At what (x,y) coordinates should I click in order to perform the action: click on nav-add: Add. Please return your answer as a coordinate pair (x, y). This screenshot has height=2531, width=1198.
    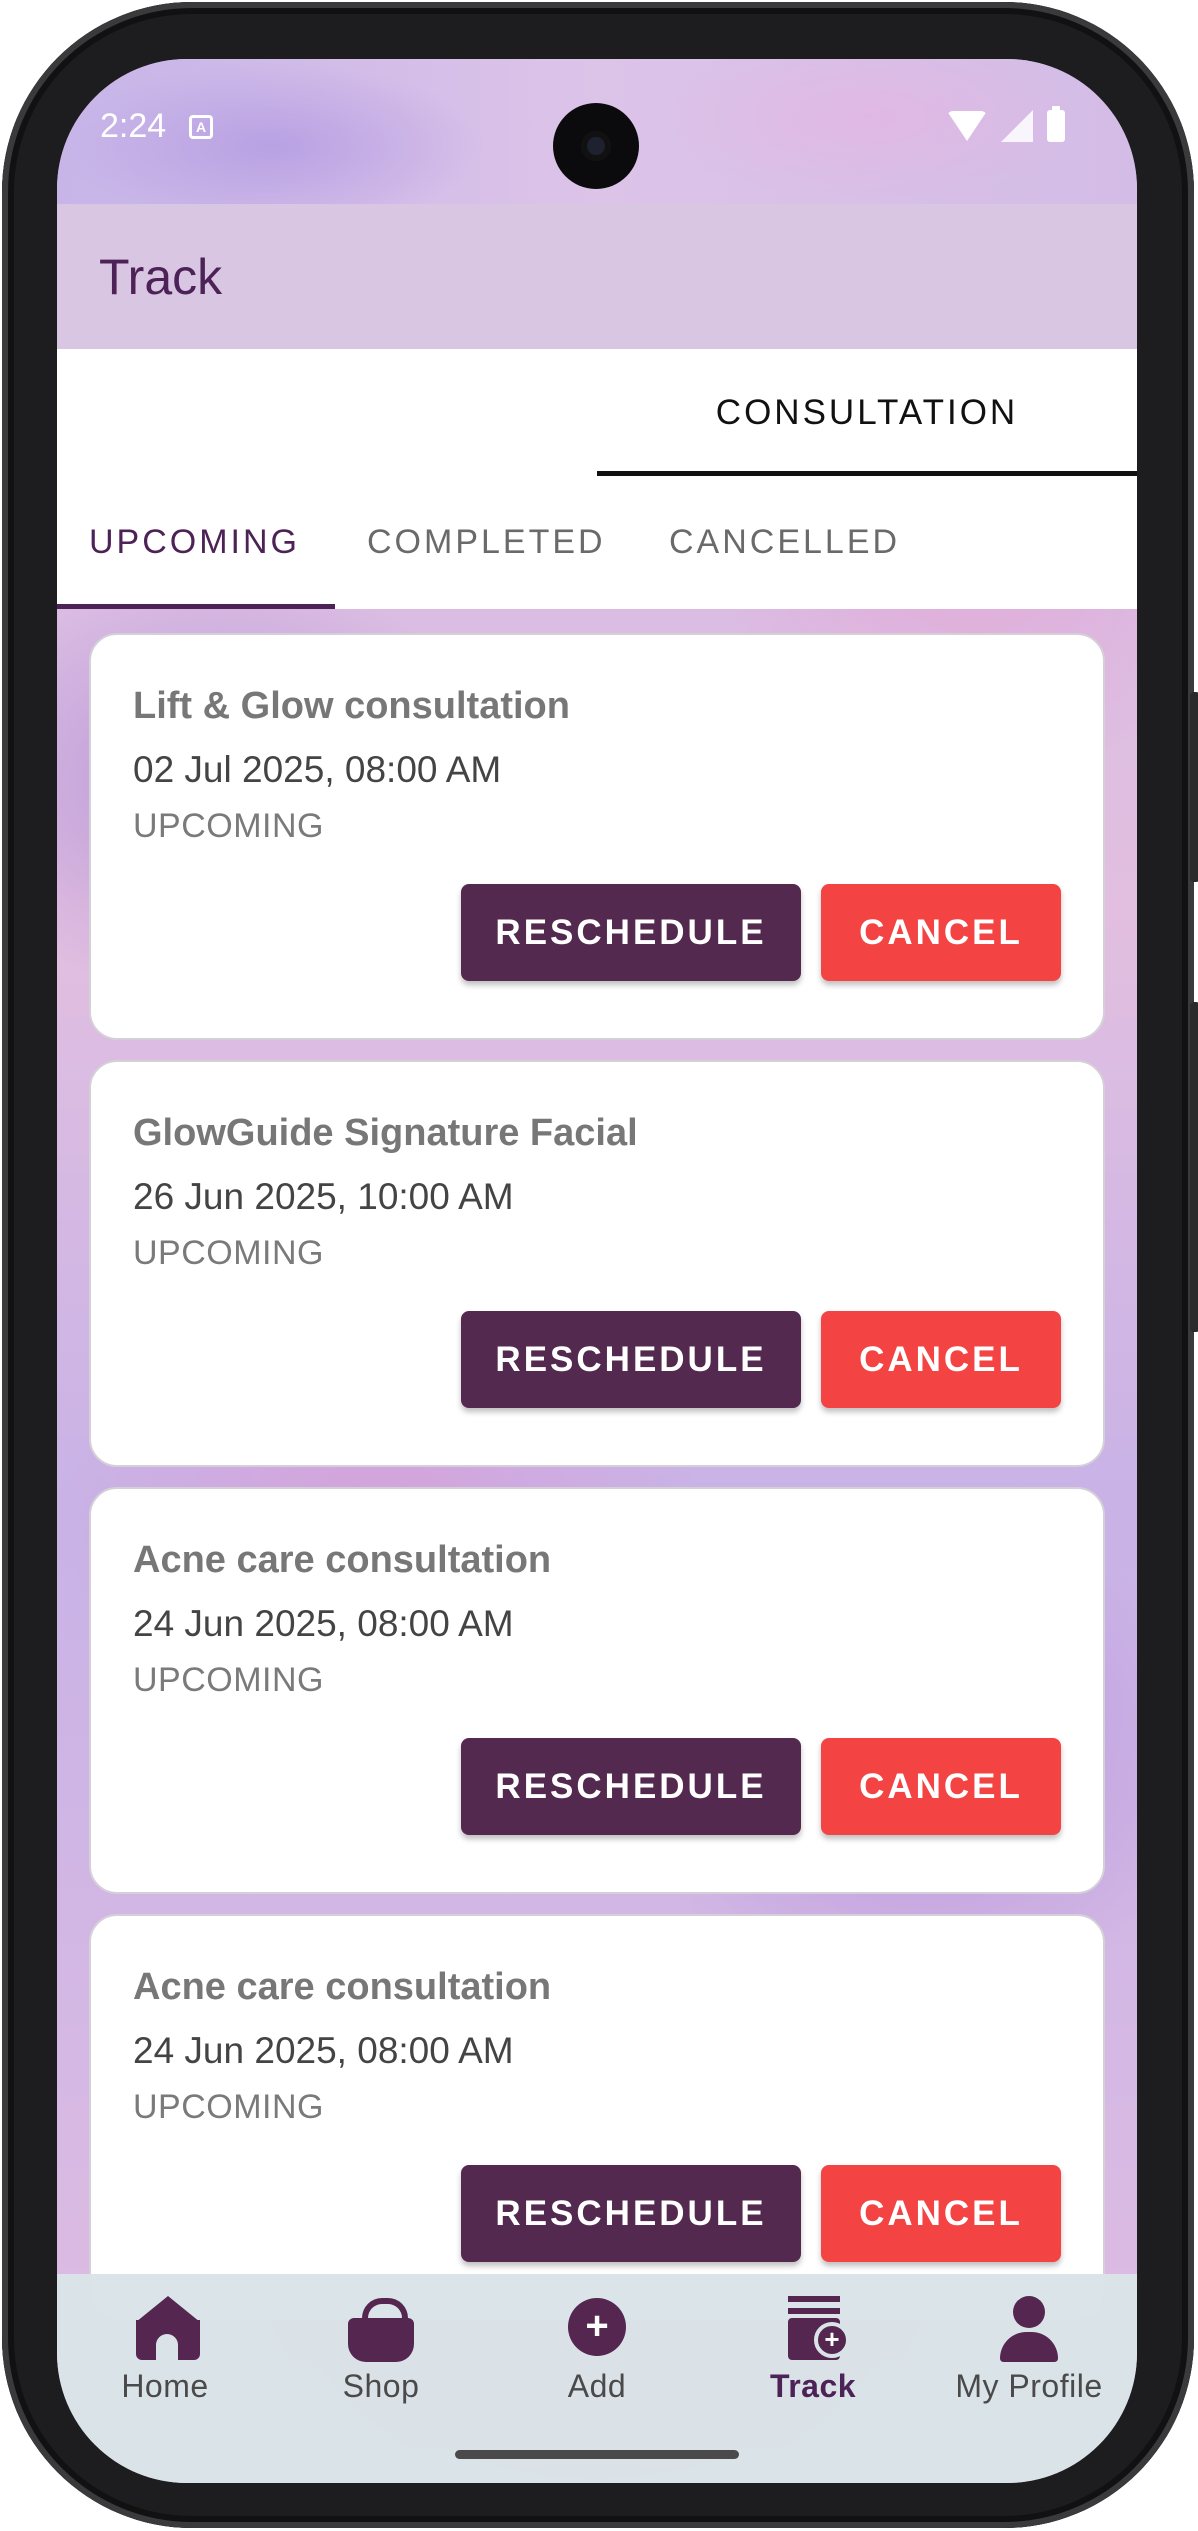
    Looking at the image, I should click on (597, 2354).